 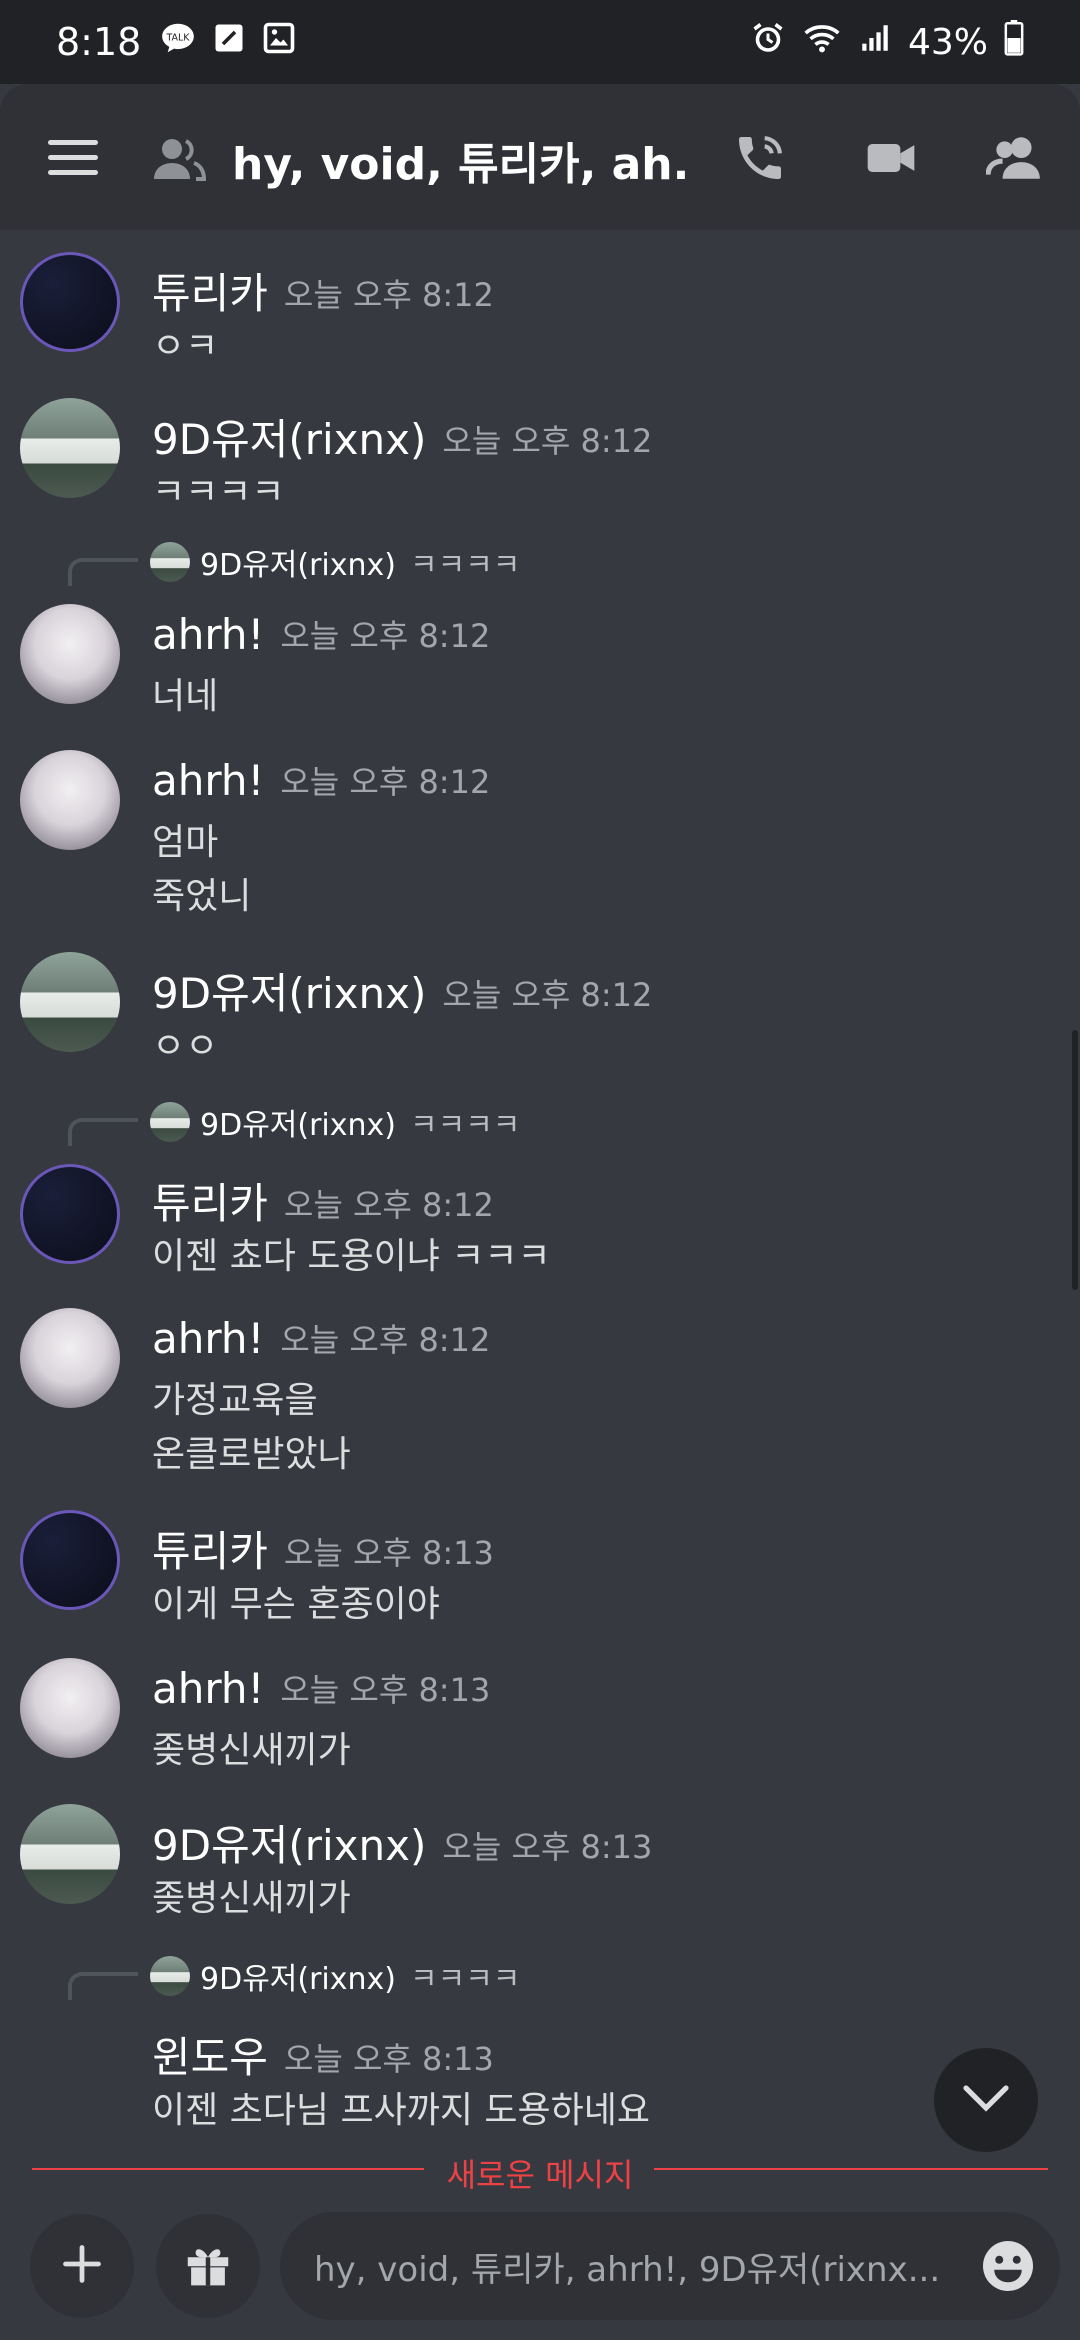 What do you see at coordinates (251, 1427) in the screenshot?
I see `message-text: 가정교육을 온클로받았나` at bounding box center [251, 1427].